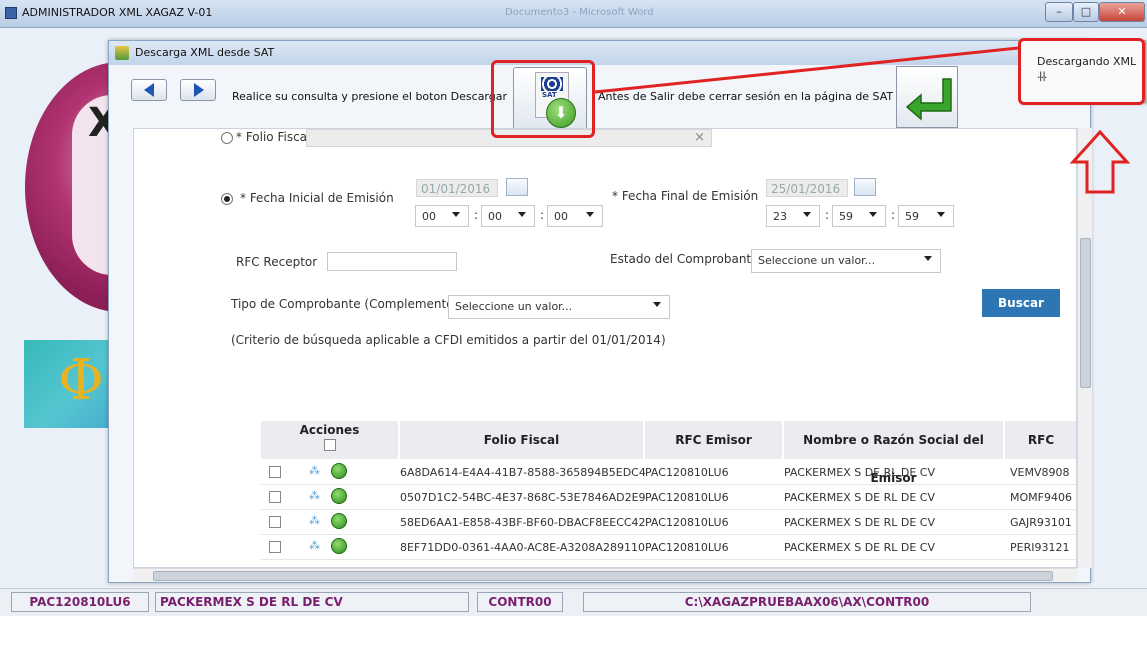  What do you see at coordinates (862, 120) in the screenshot?
I see `annotation-overlay` at bounding box center [862, 120].